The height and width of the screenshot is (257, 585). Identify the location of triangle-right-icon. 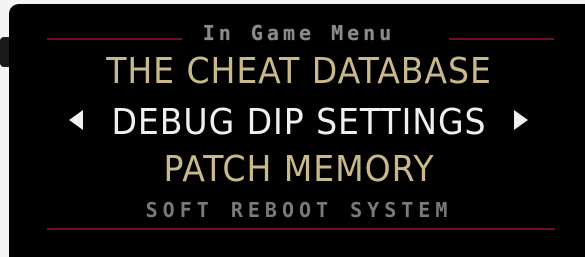
(521, 120).